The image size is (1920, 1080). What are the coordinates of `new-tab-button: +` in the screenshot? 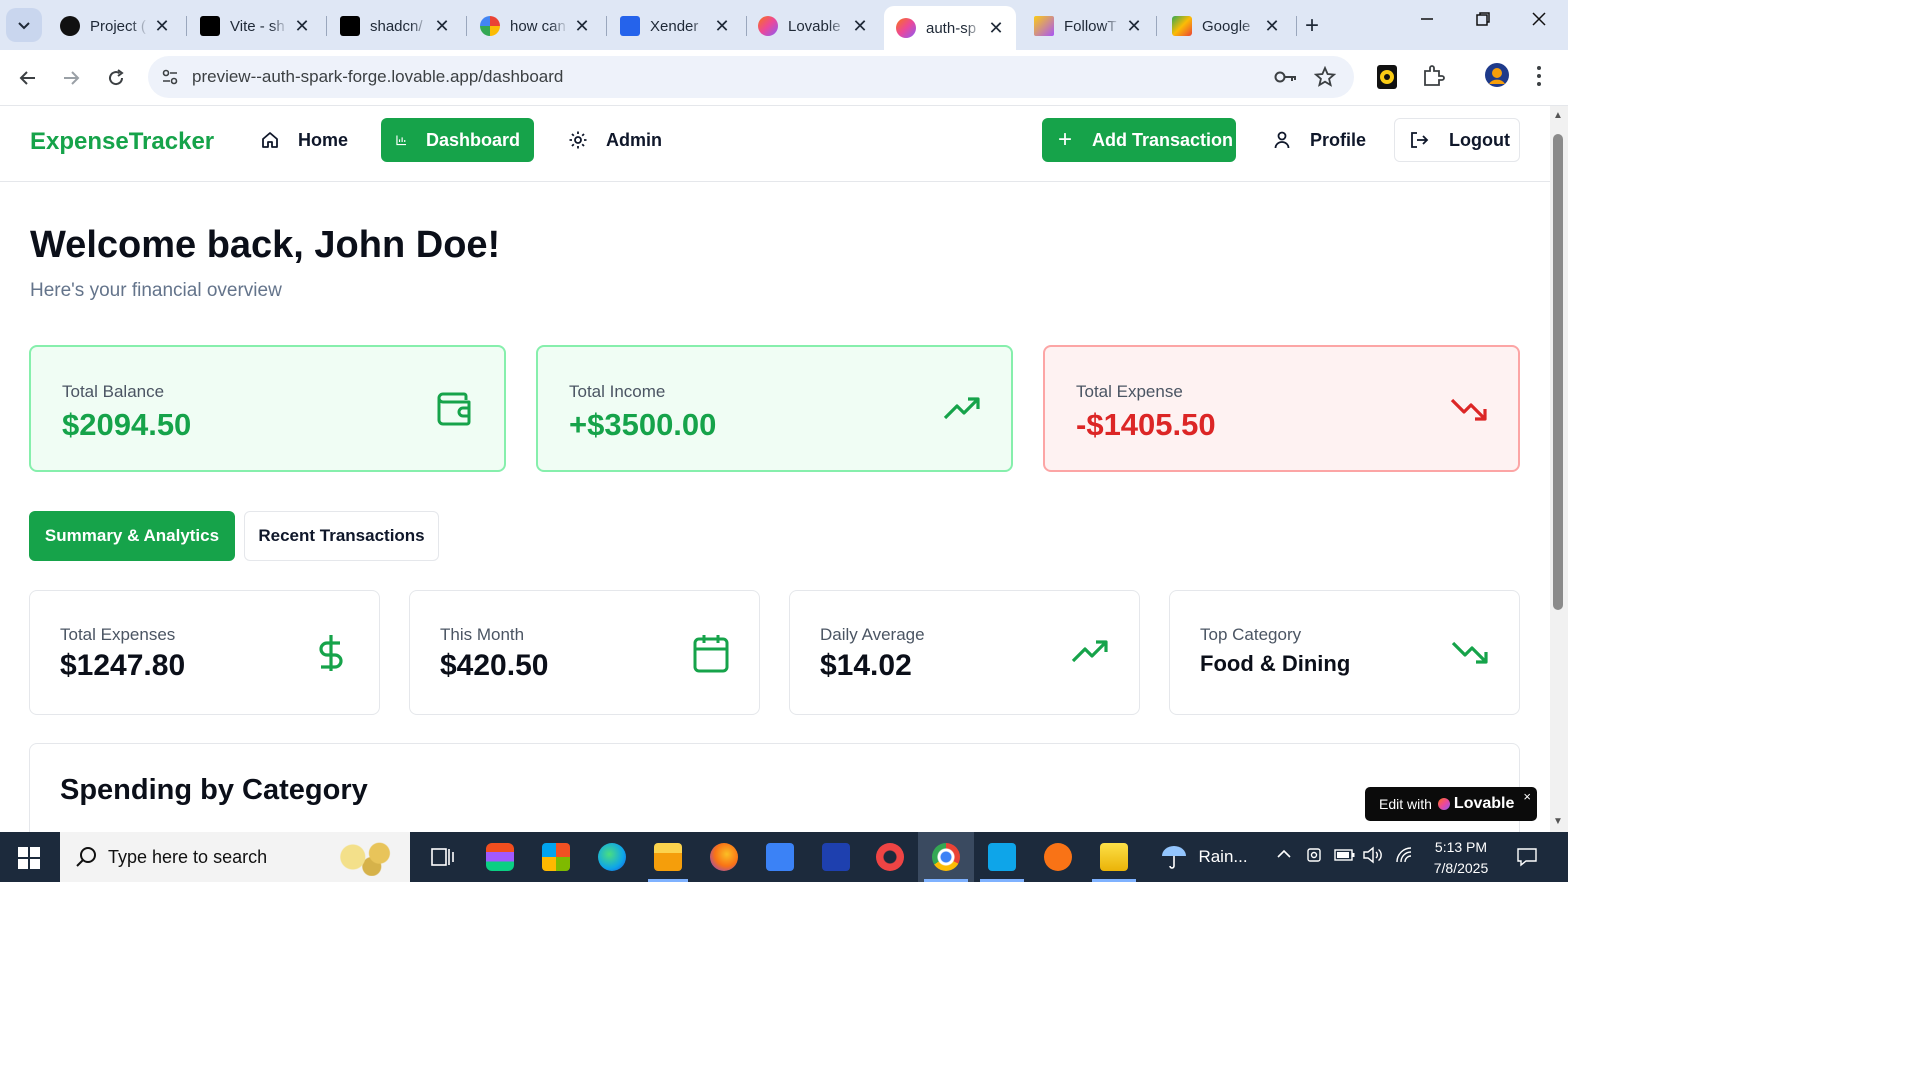 It's located at (1312, 26).